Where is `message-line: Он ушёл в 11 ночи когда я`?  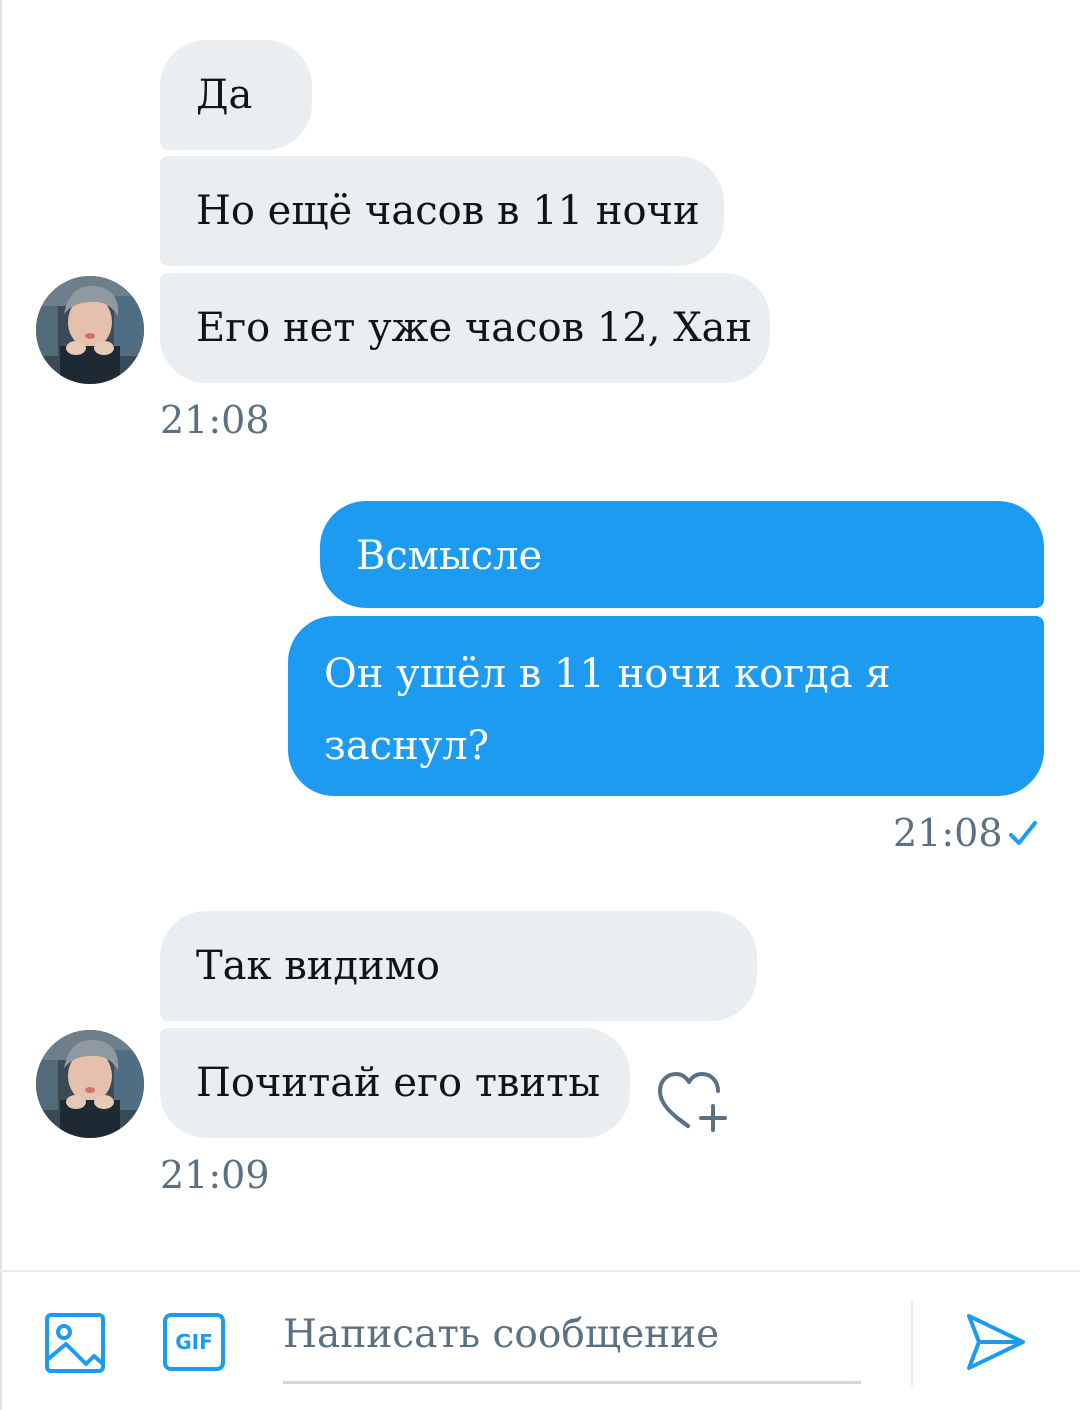 message-line: Он ушёл в 11 ночи когда я is located at coordinates (607, 674).